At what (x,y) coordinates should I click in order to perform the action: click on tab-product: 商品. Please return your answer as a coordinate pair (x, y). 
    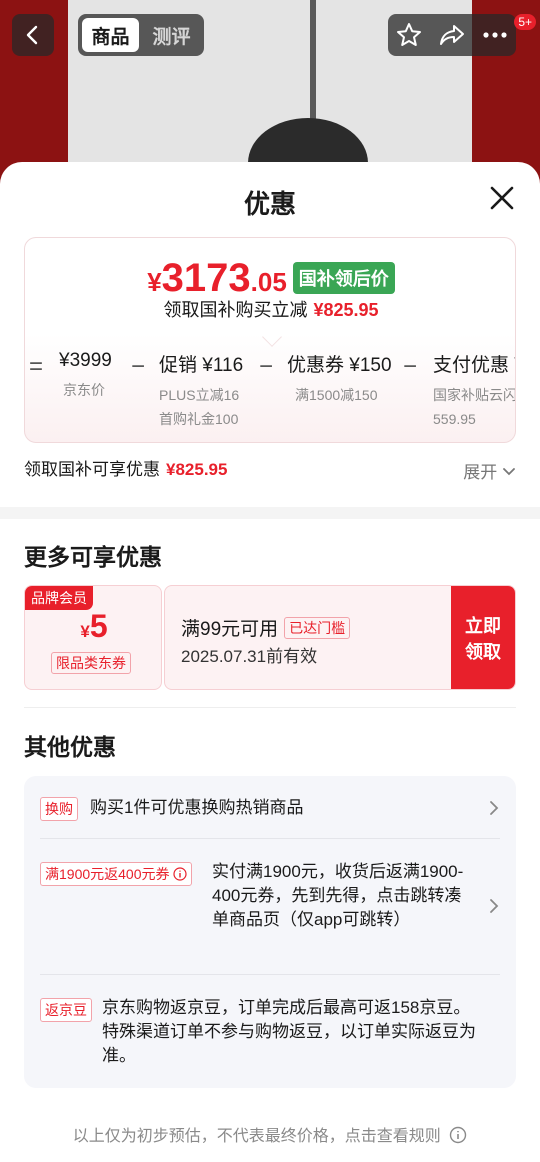
    Looking at the image, I should click on (110, 35).